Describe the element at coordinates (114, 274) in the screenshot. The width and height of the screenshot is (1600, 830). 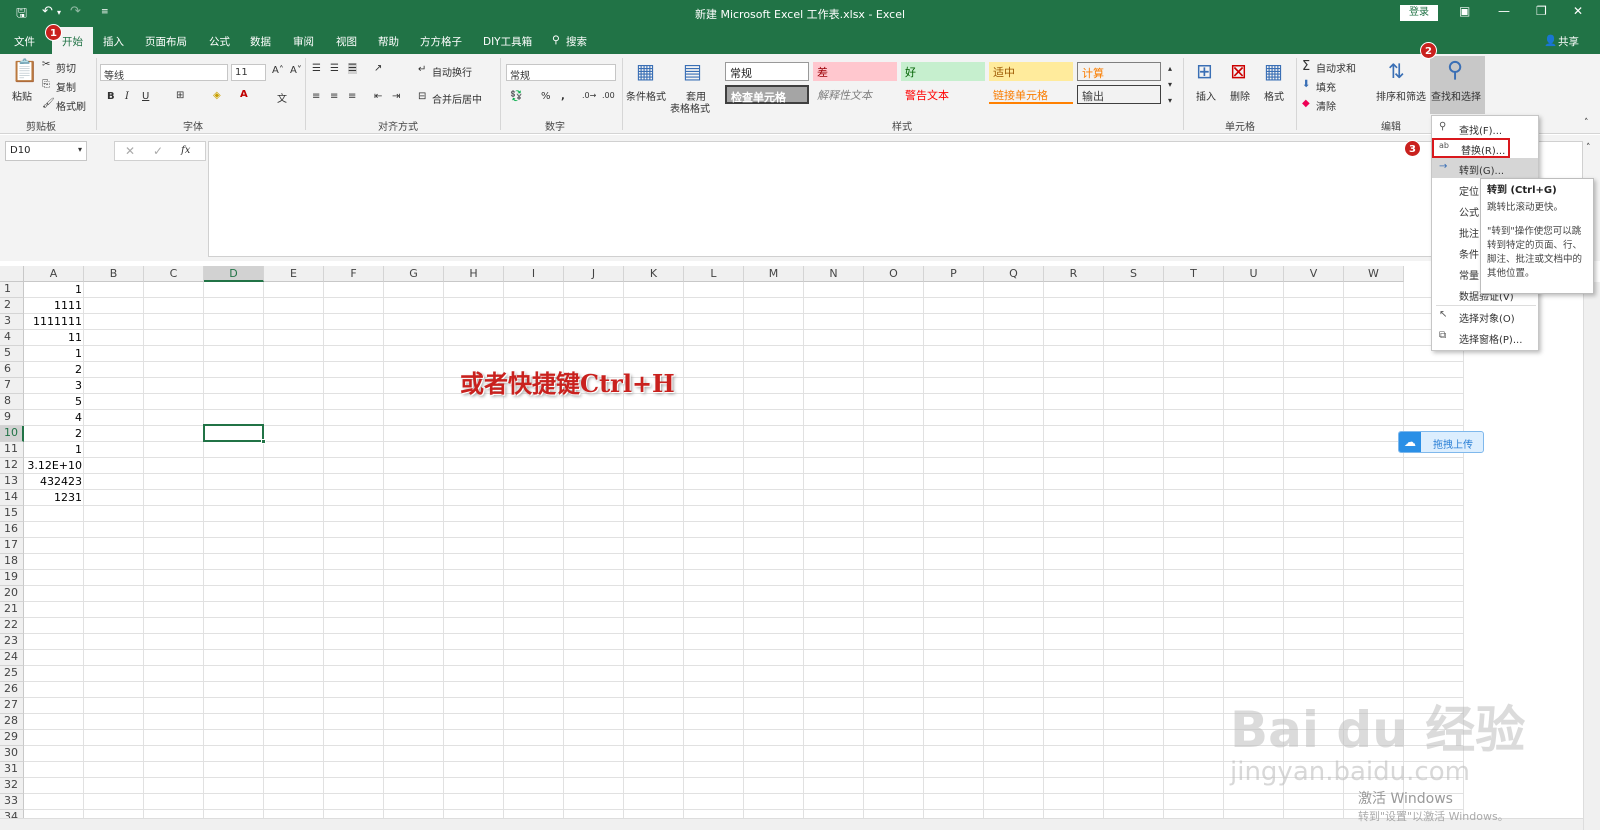
I see `column-header-b: B` at that location.